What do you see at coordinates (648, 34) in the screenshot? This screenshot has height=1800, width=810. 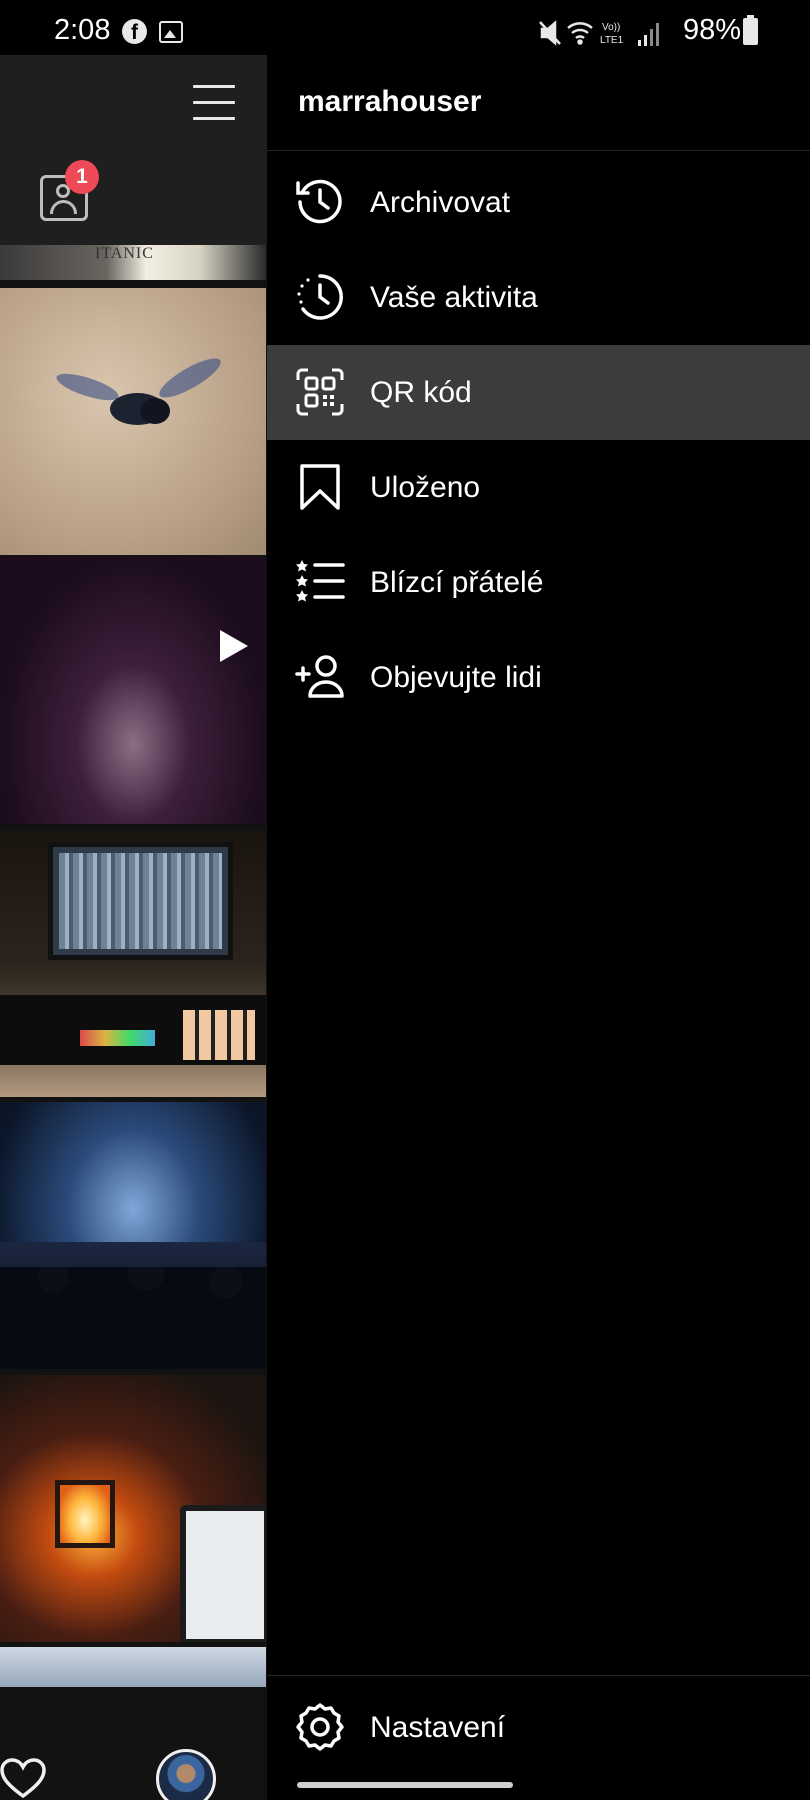 I see `signal-icon` at bounding box center [648, 34].